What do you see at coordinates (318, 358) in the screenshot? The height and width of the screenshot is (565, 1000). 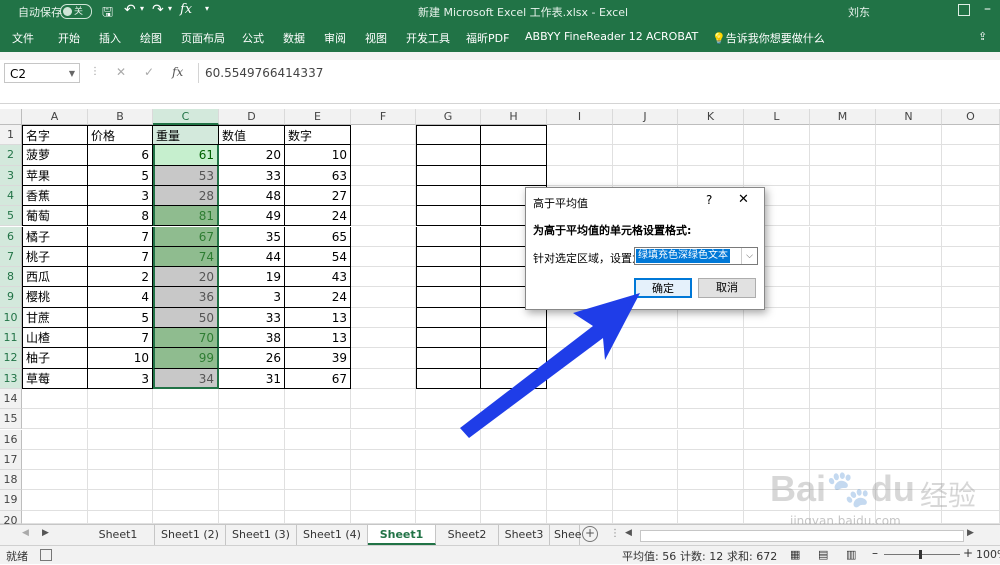 I see `table-row-cell: 39` at bounding box center [318, 358].